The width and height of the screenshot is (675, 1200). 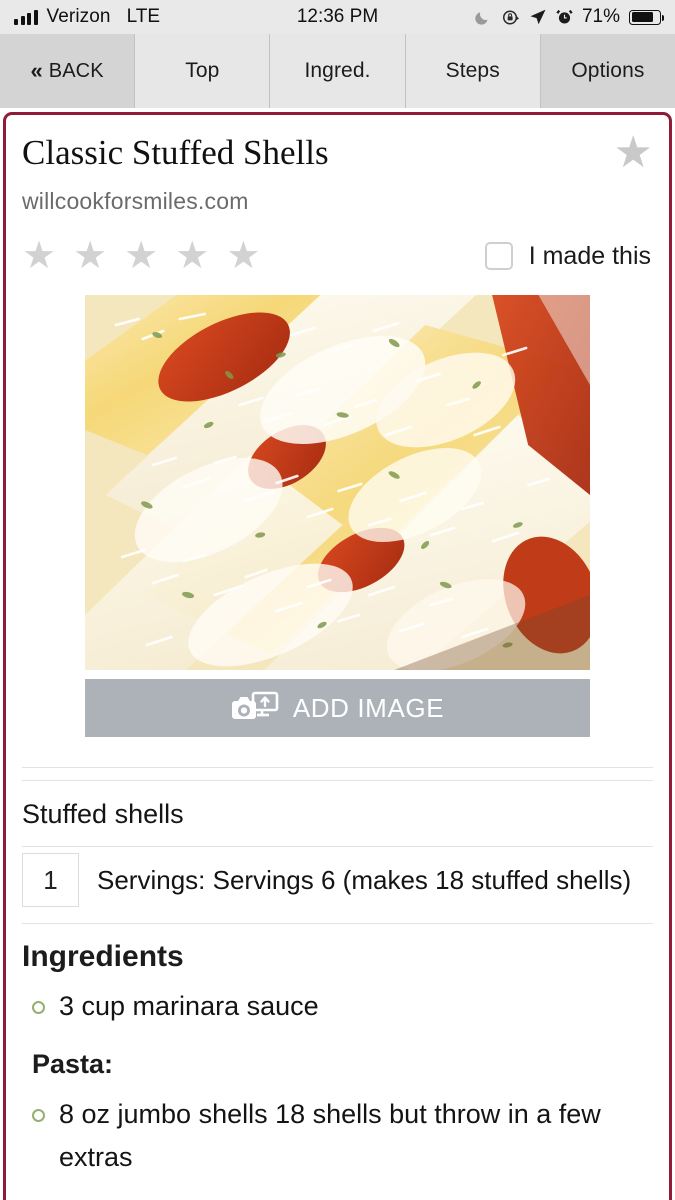 I want to click on tab-top: Top, so click(x=203, y=71).